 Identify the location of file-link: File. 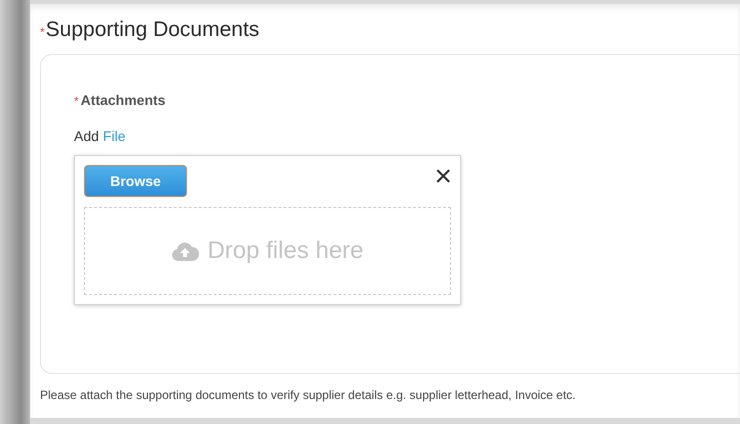
(114, 136).